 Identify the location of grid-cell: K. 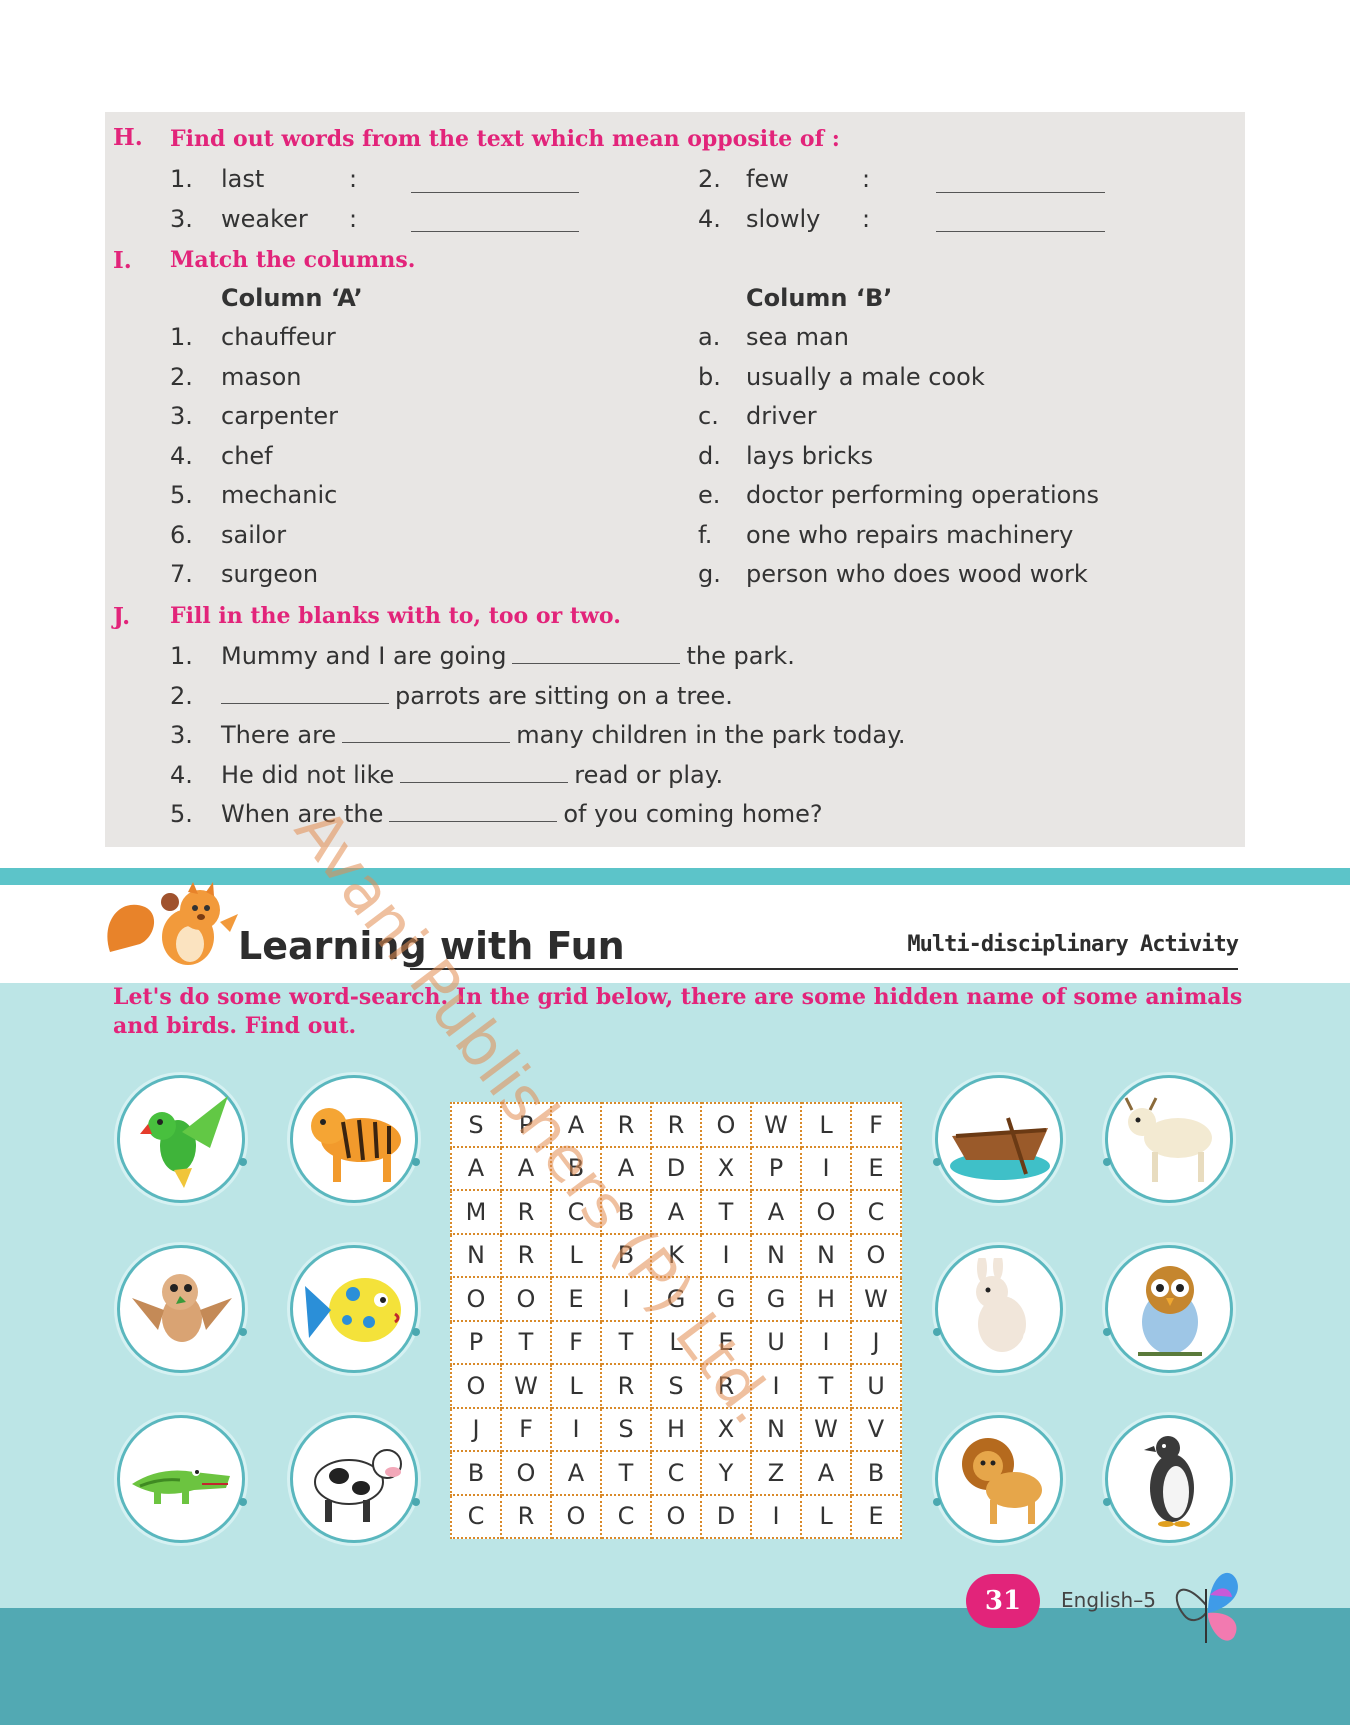
(676, 1255).